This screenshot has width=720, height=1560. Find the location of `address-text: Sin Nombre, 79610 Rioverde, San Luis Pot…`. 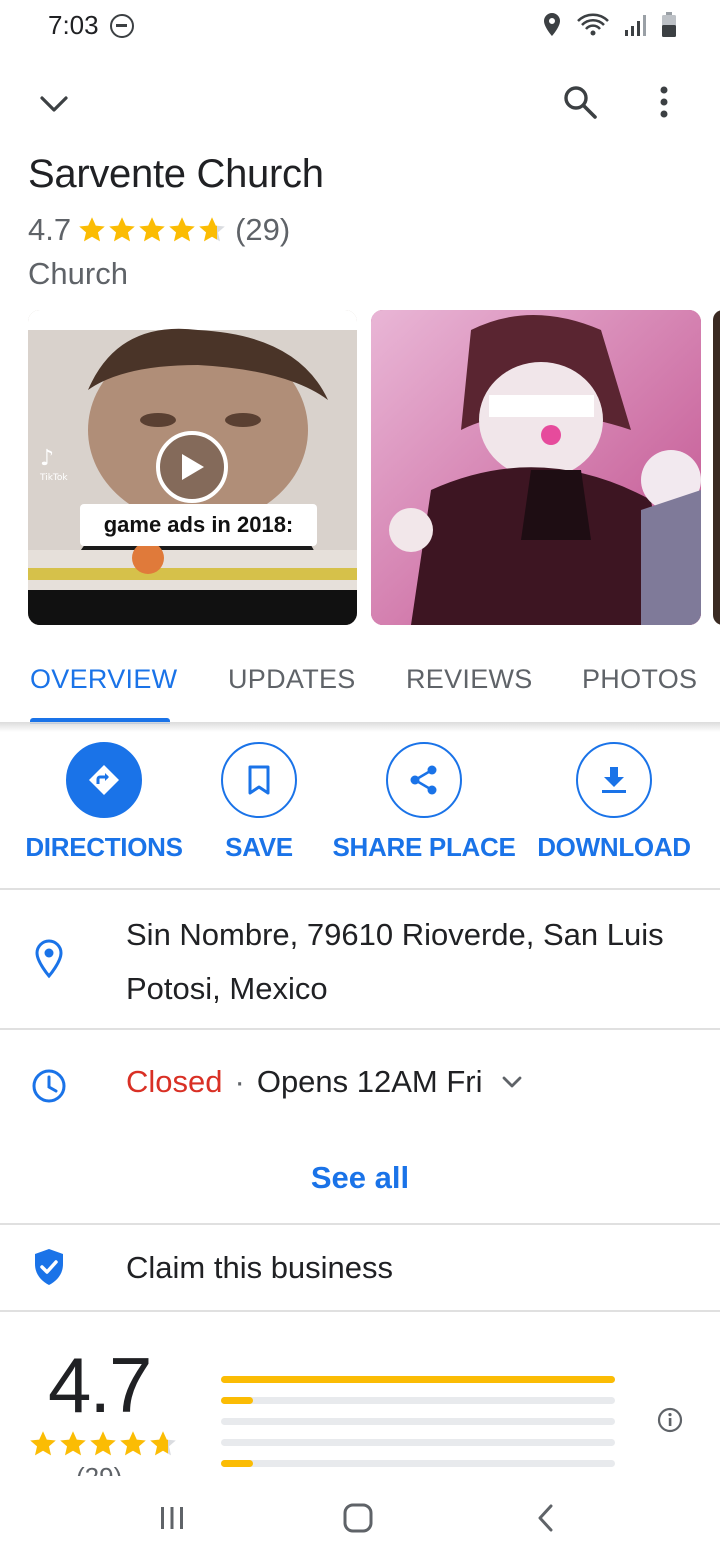

address-text: Sin Nombre, 79610 Rioverde, San Luis Pot… is located at coordinates (411, 962).